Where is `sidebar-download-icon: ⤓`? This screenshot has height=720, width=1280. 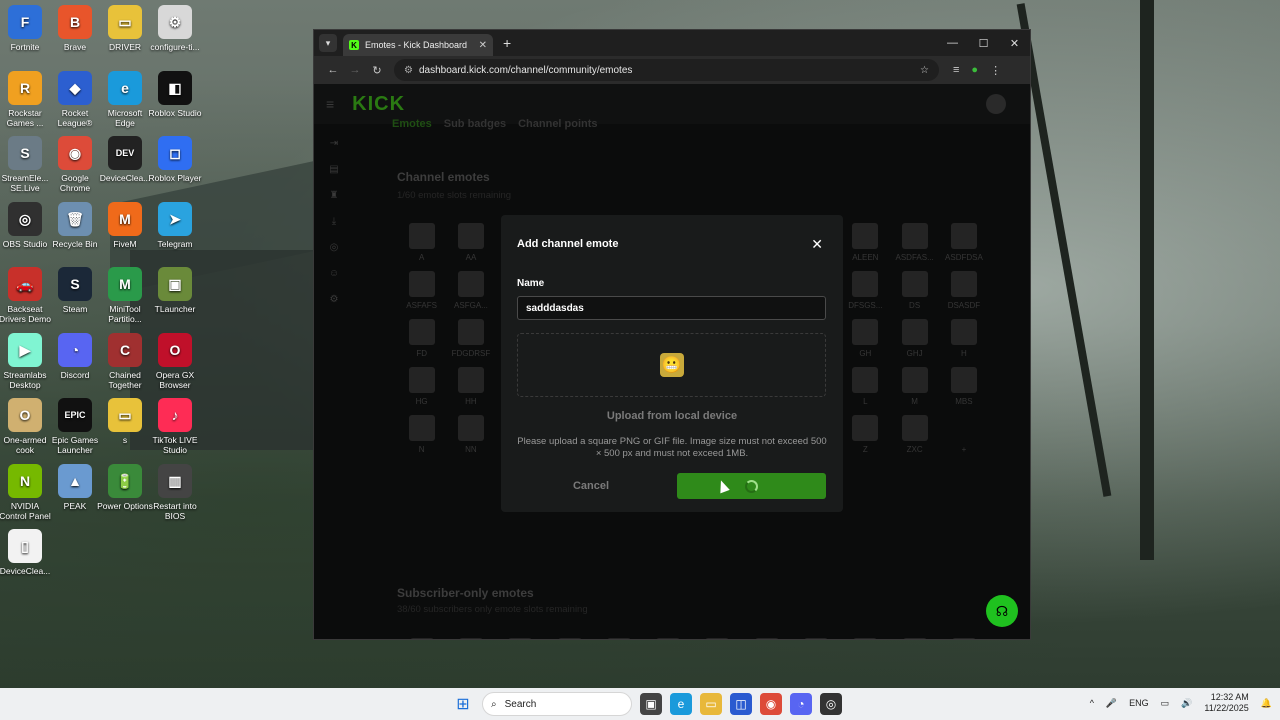
sidebar-download-icon: ⤓ is located at coordinates (334, 221).